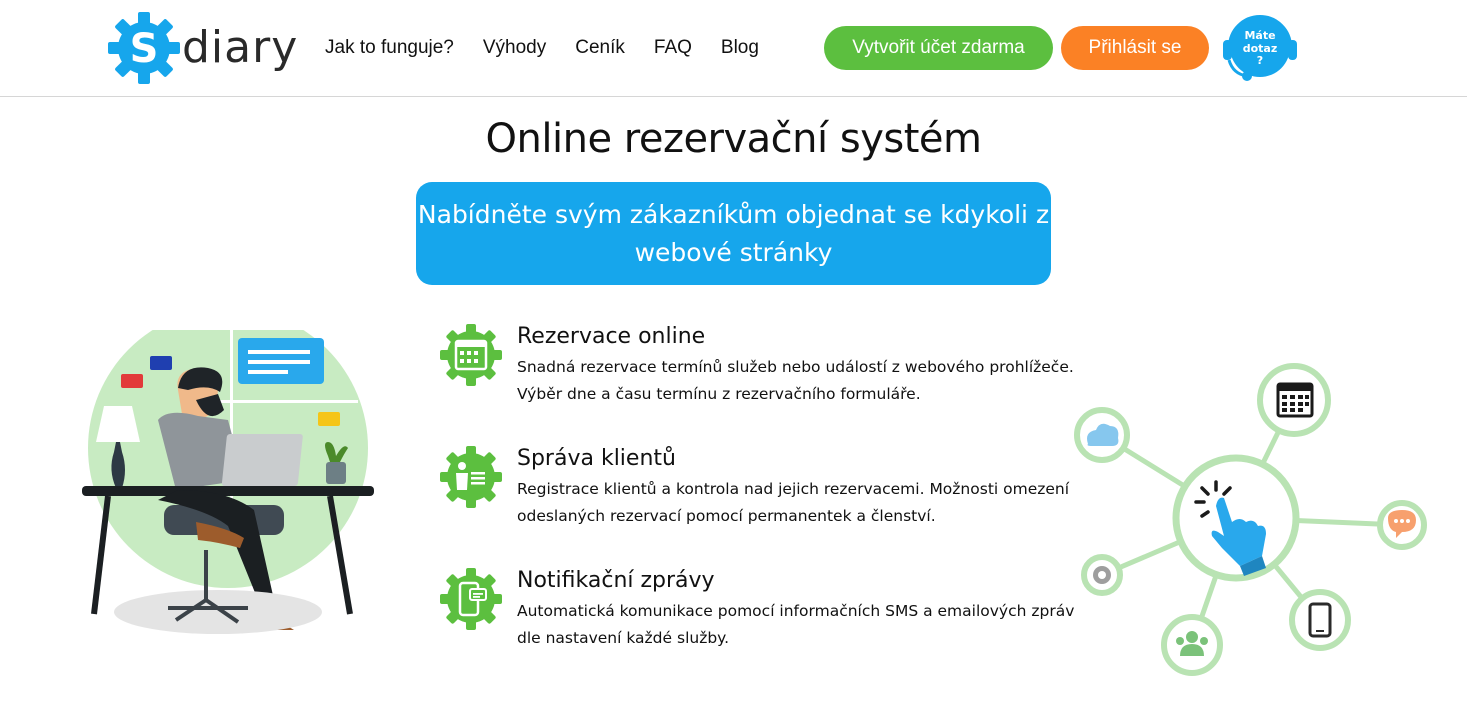 The height and width of the screenshot is (713, 1467). What do you see at coordinates (1260, 60) in the screenshot?
I see `help-line3: ?` at bounding box center [1260, 60].